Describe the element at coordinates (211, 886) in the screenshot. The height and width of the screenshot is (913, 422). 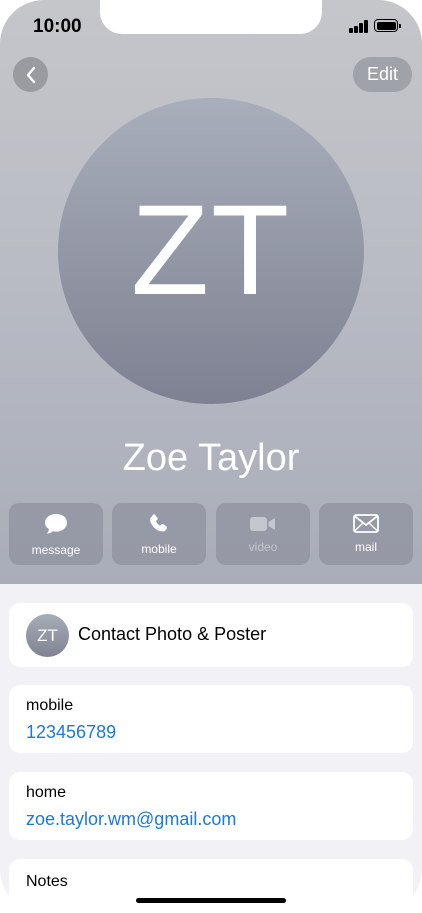
I see `notes-card: Notes` at that location.